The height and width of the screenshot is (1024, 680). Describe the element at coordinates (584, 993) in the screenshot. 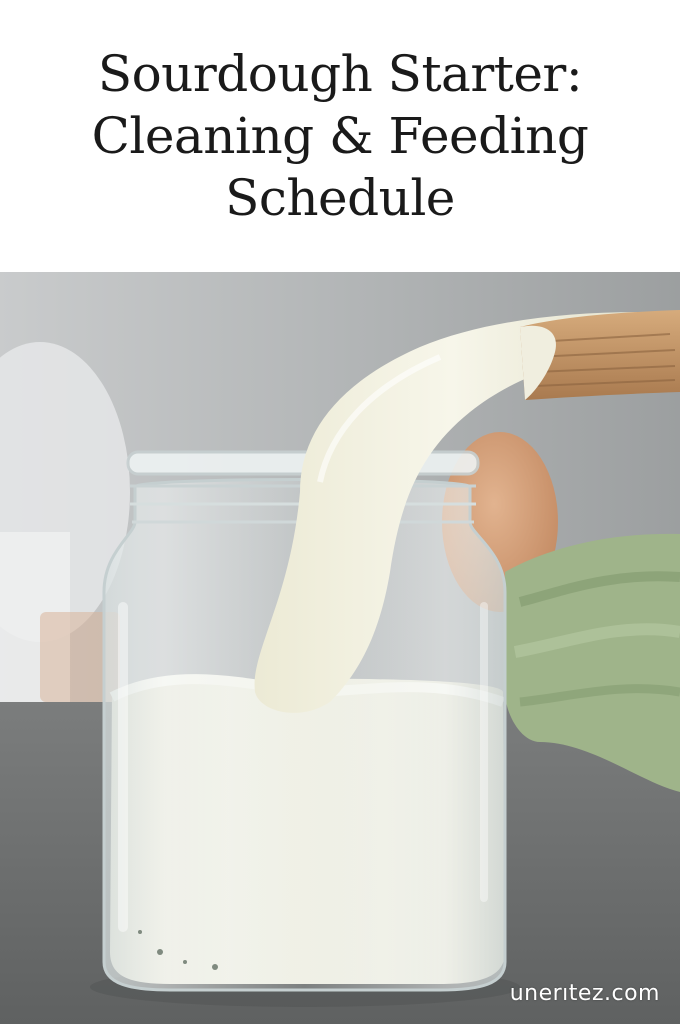

I see `watermark: unerıtez.com` at that location.